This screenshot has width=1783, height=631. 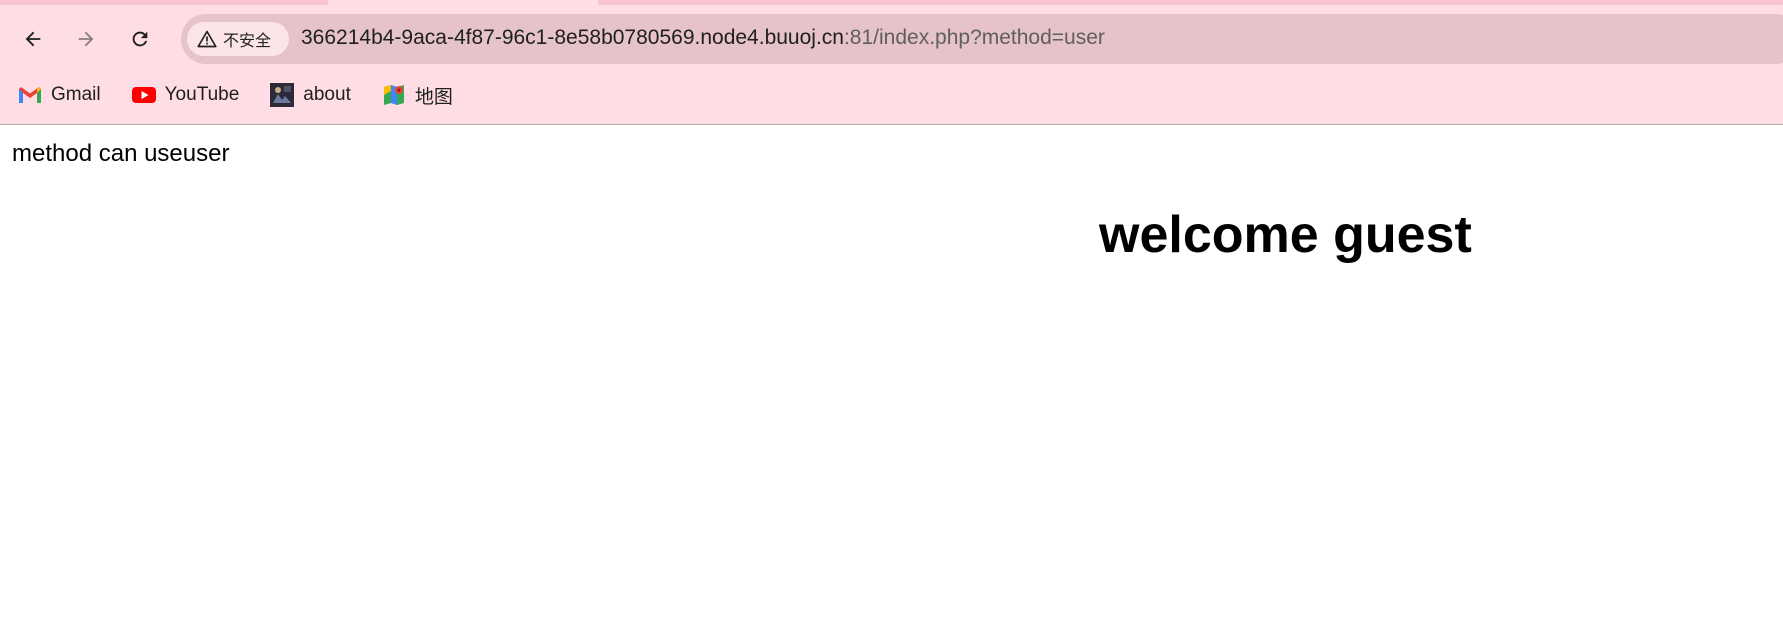 I want to click on security-indicator: 不安全, so click(x=238, y=39).